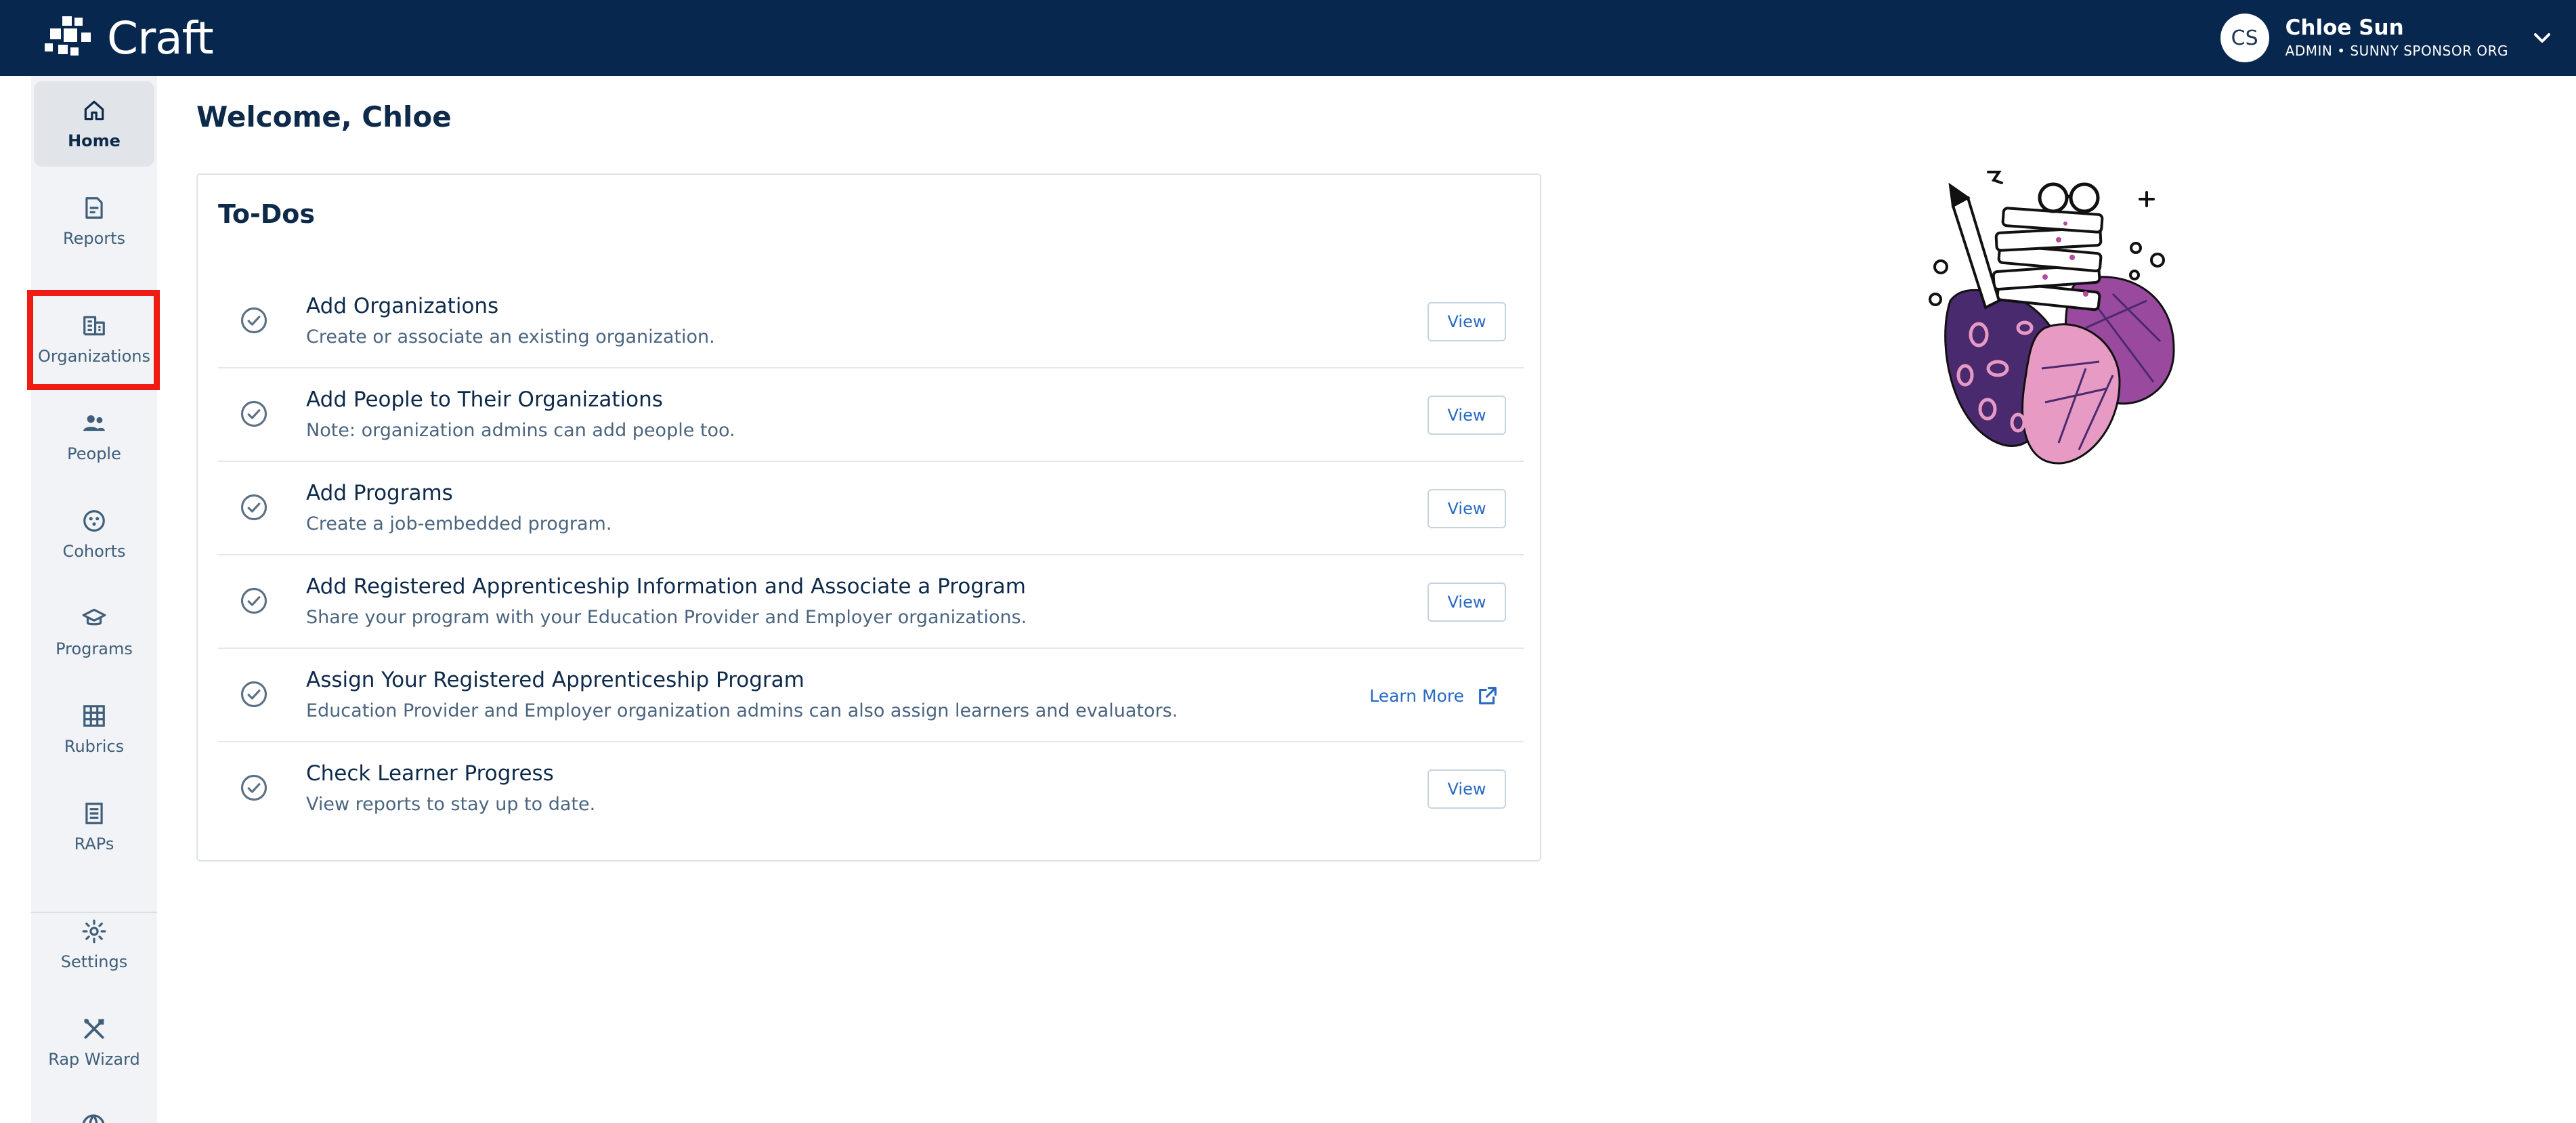 The image size is (2576, 1123). Describe the element at coordinates (2344, 28) in the screenshot. I see `user-name: Chloe Sun` at that location.